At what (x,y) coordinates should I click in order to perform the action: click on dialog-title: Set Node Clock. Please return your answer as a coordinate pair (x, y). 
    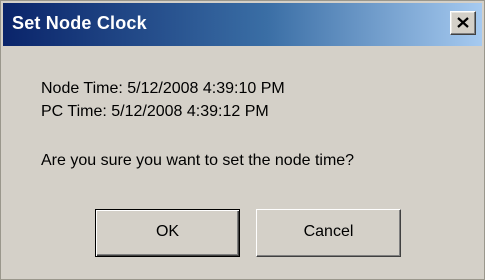
    Looking at the image, I should click on (79, 23).